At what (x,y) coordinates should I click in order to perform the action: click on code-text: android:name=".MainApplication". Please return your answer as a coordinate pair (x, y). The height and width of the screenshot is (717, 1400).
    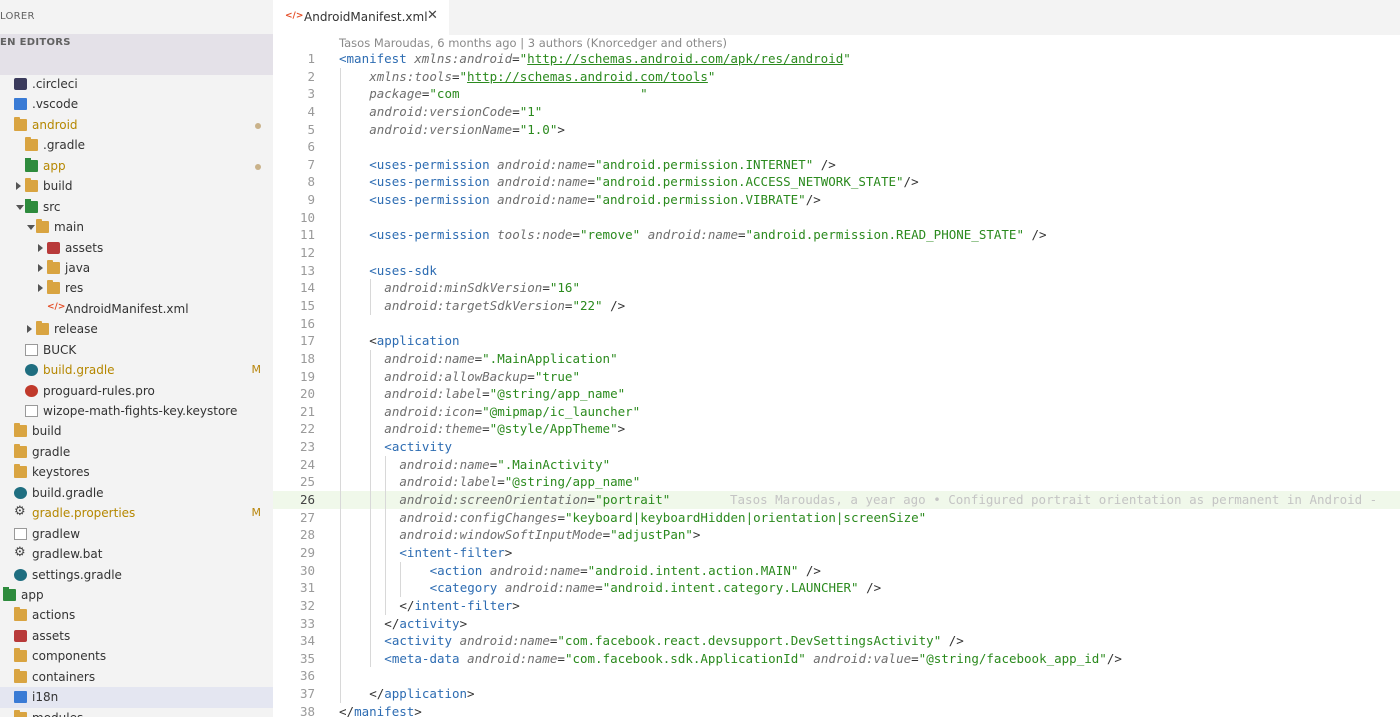
    Looking at the image, I should click on (500, 358).